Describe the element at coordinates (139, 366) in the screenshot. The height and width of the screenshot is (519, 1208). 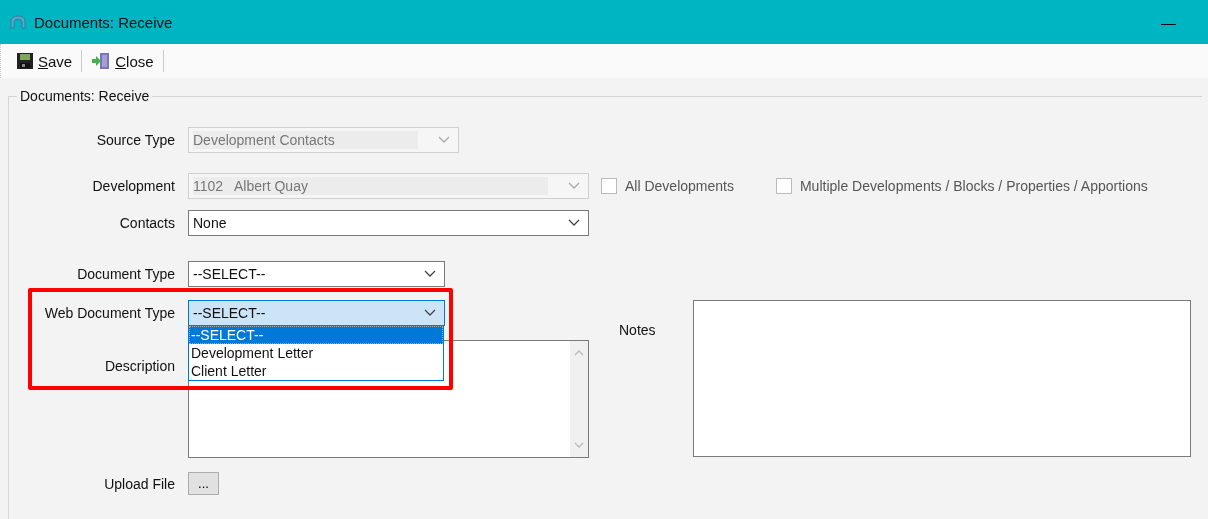
I see `field-label: Description` at that location.